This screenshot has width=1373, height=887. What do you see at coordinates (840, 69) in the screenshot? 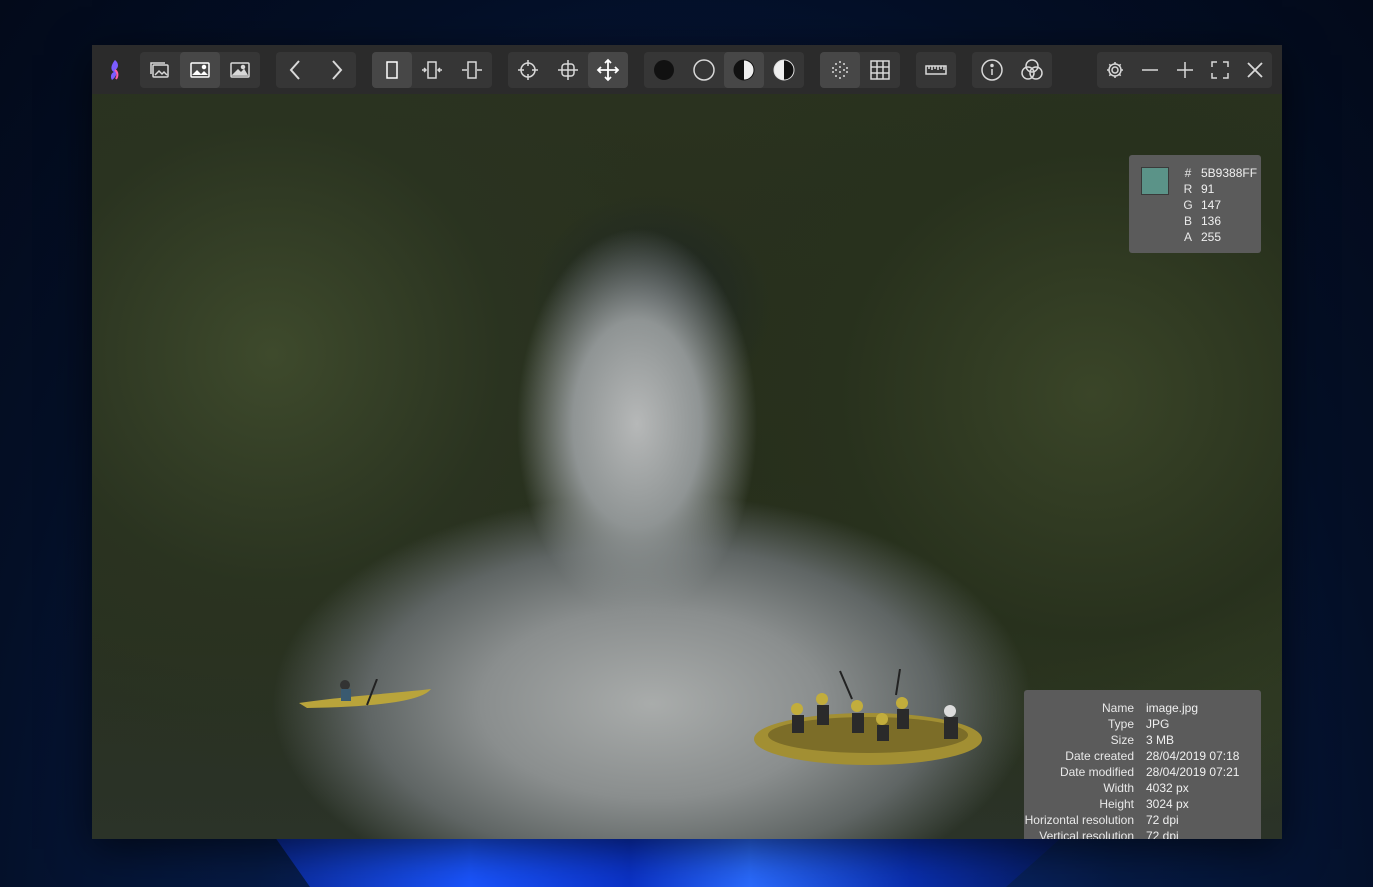
I see `pixel-grid-icon` at bounding box center [840, 69].